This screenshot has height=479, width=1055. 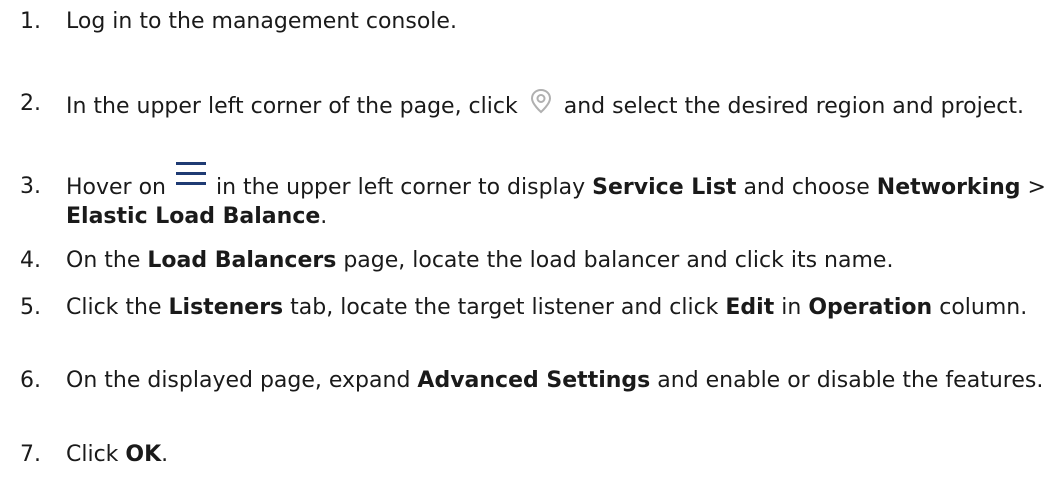 What do you see at coordinates (226, 307) in the screenshot?
I see `ui-term-listeners: Listeners` at bounding box center [226, 307].